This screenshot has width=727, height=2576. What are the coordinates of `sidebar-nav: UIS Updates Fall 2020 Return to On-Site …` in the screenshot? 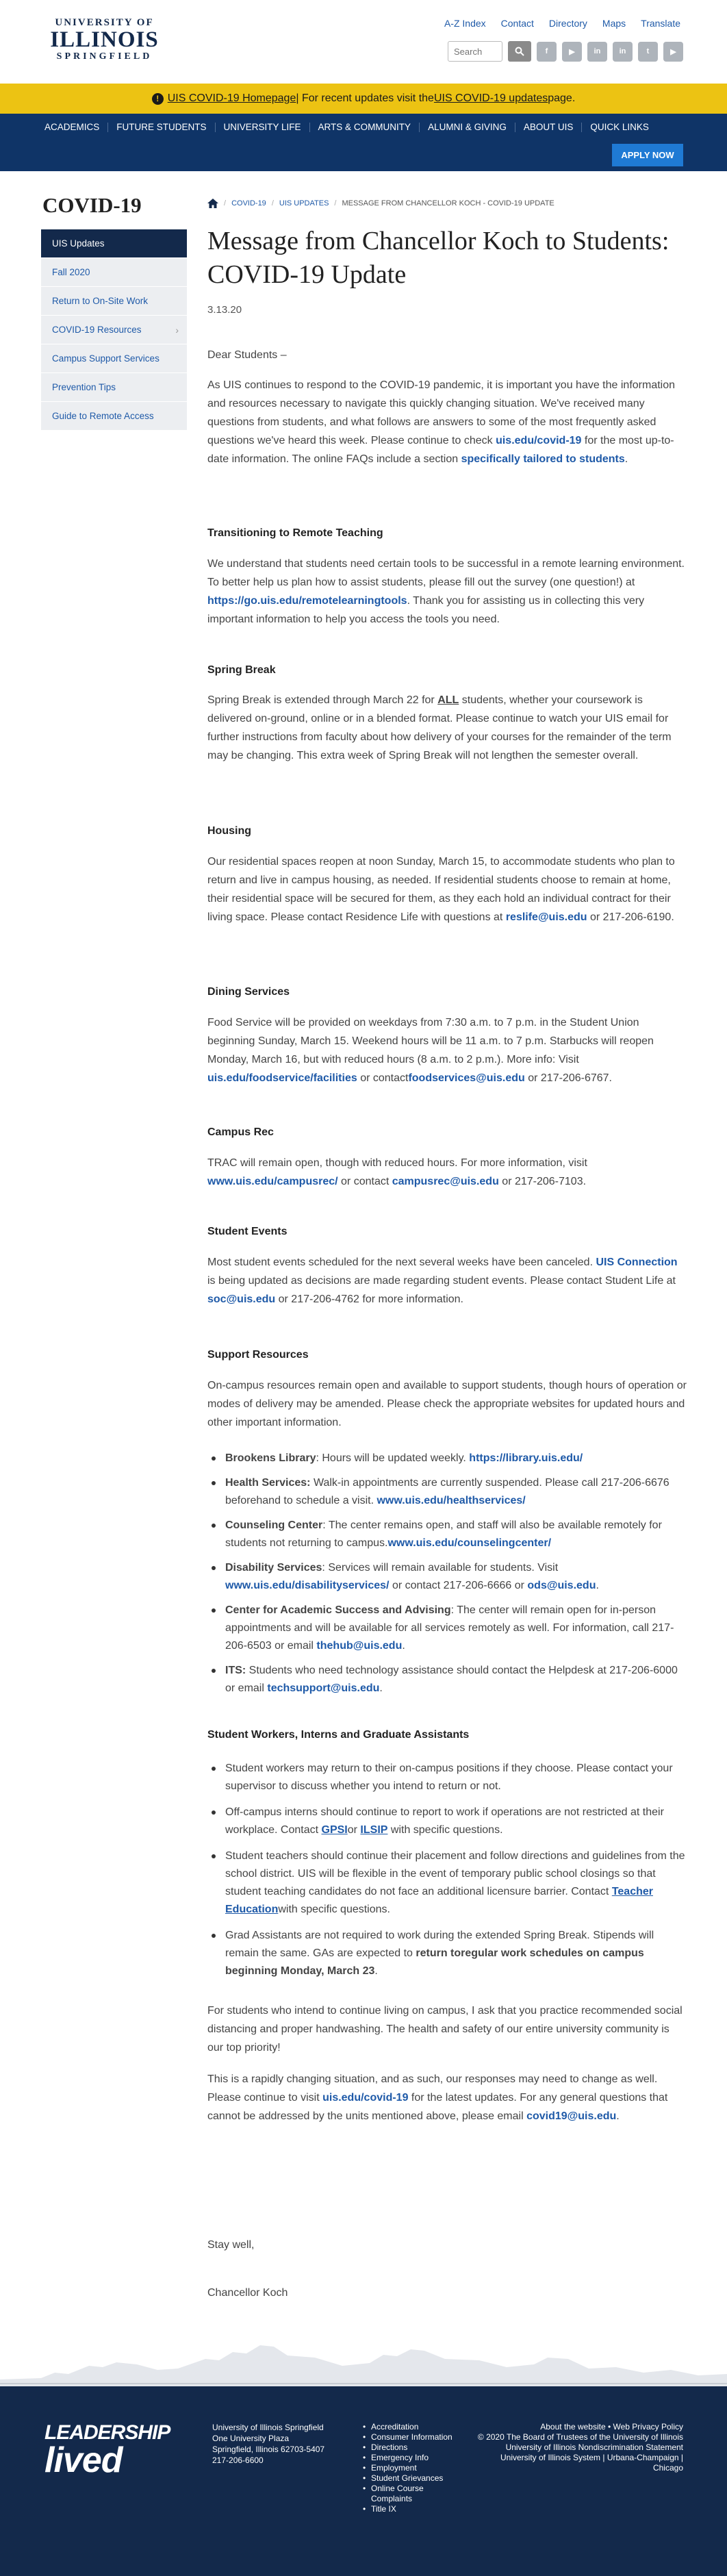 It's located at (114, 330).